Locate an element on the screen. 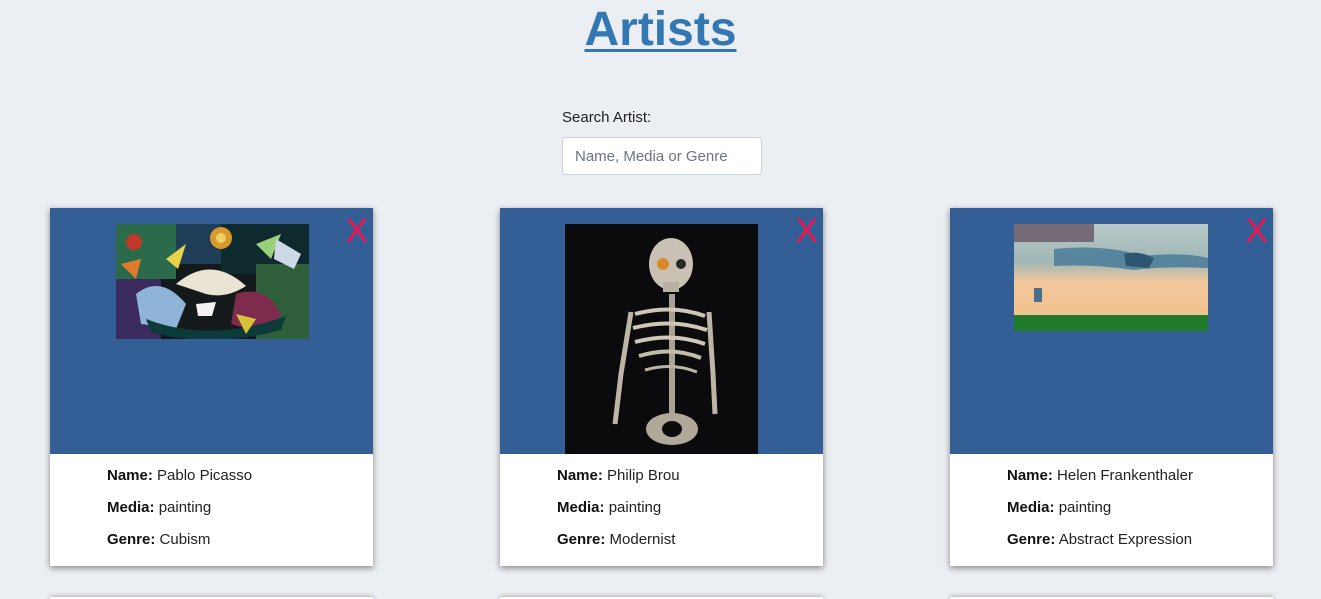 The height and width of the screenshot is (599, 1321). name-value: Pablo Picasso is located at coordinates (205, 475).